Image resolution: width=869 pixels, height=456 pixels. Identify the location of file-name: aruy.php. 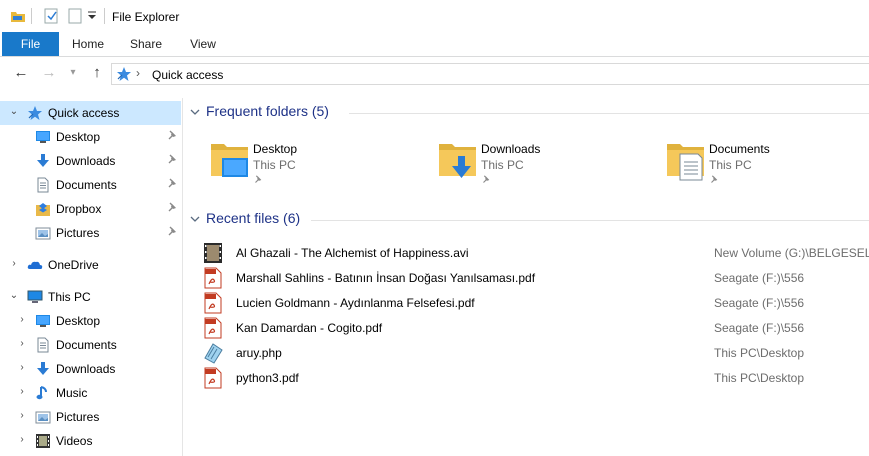
(259, 353).